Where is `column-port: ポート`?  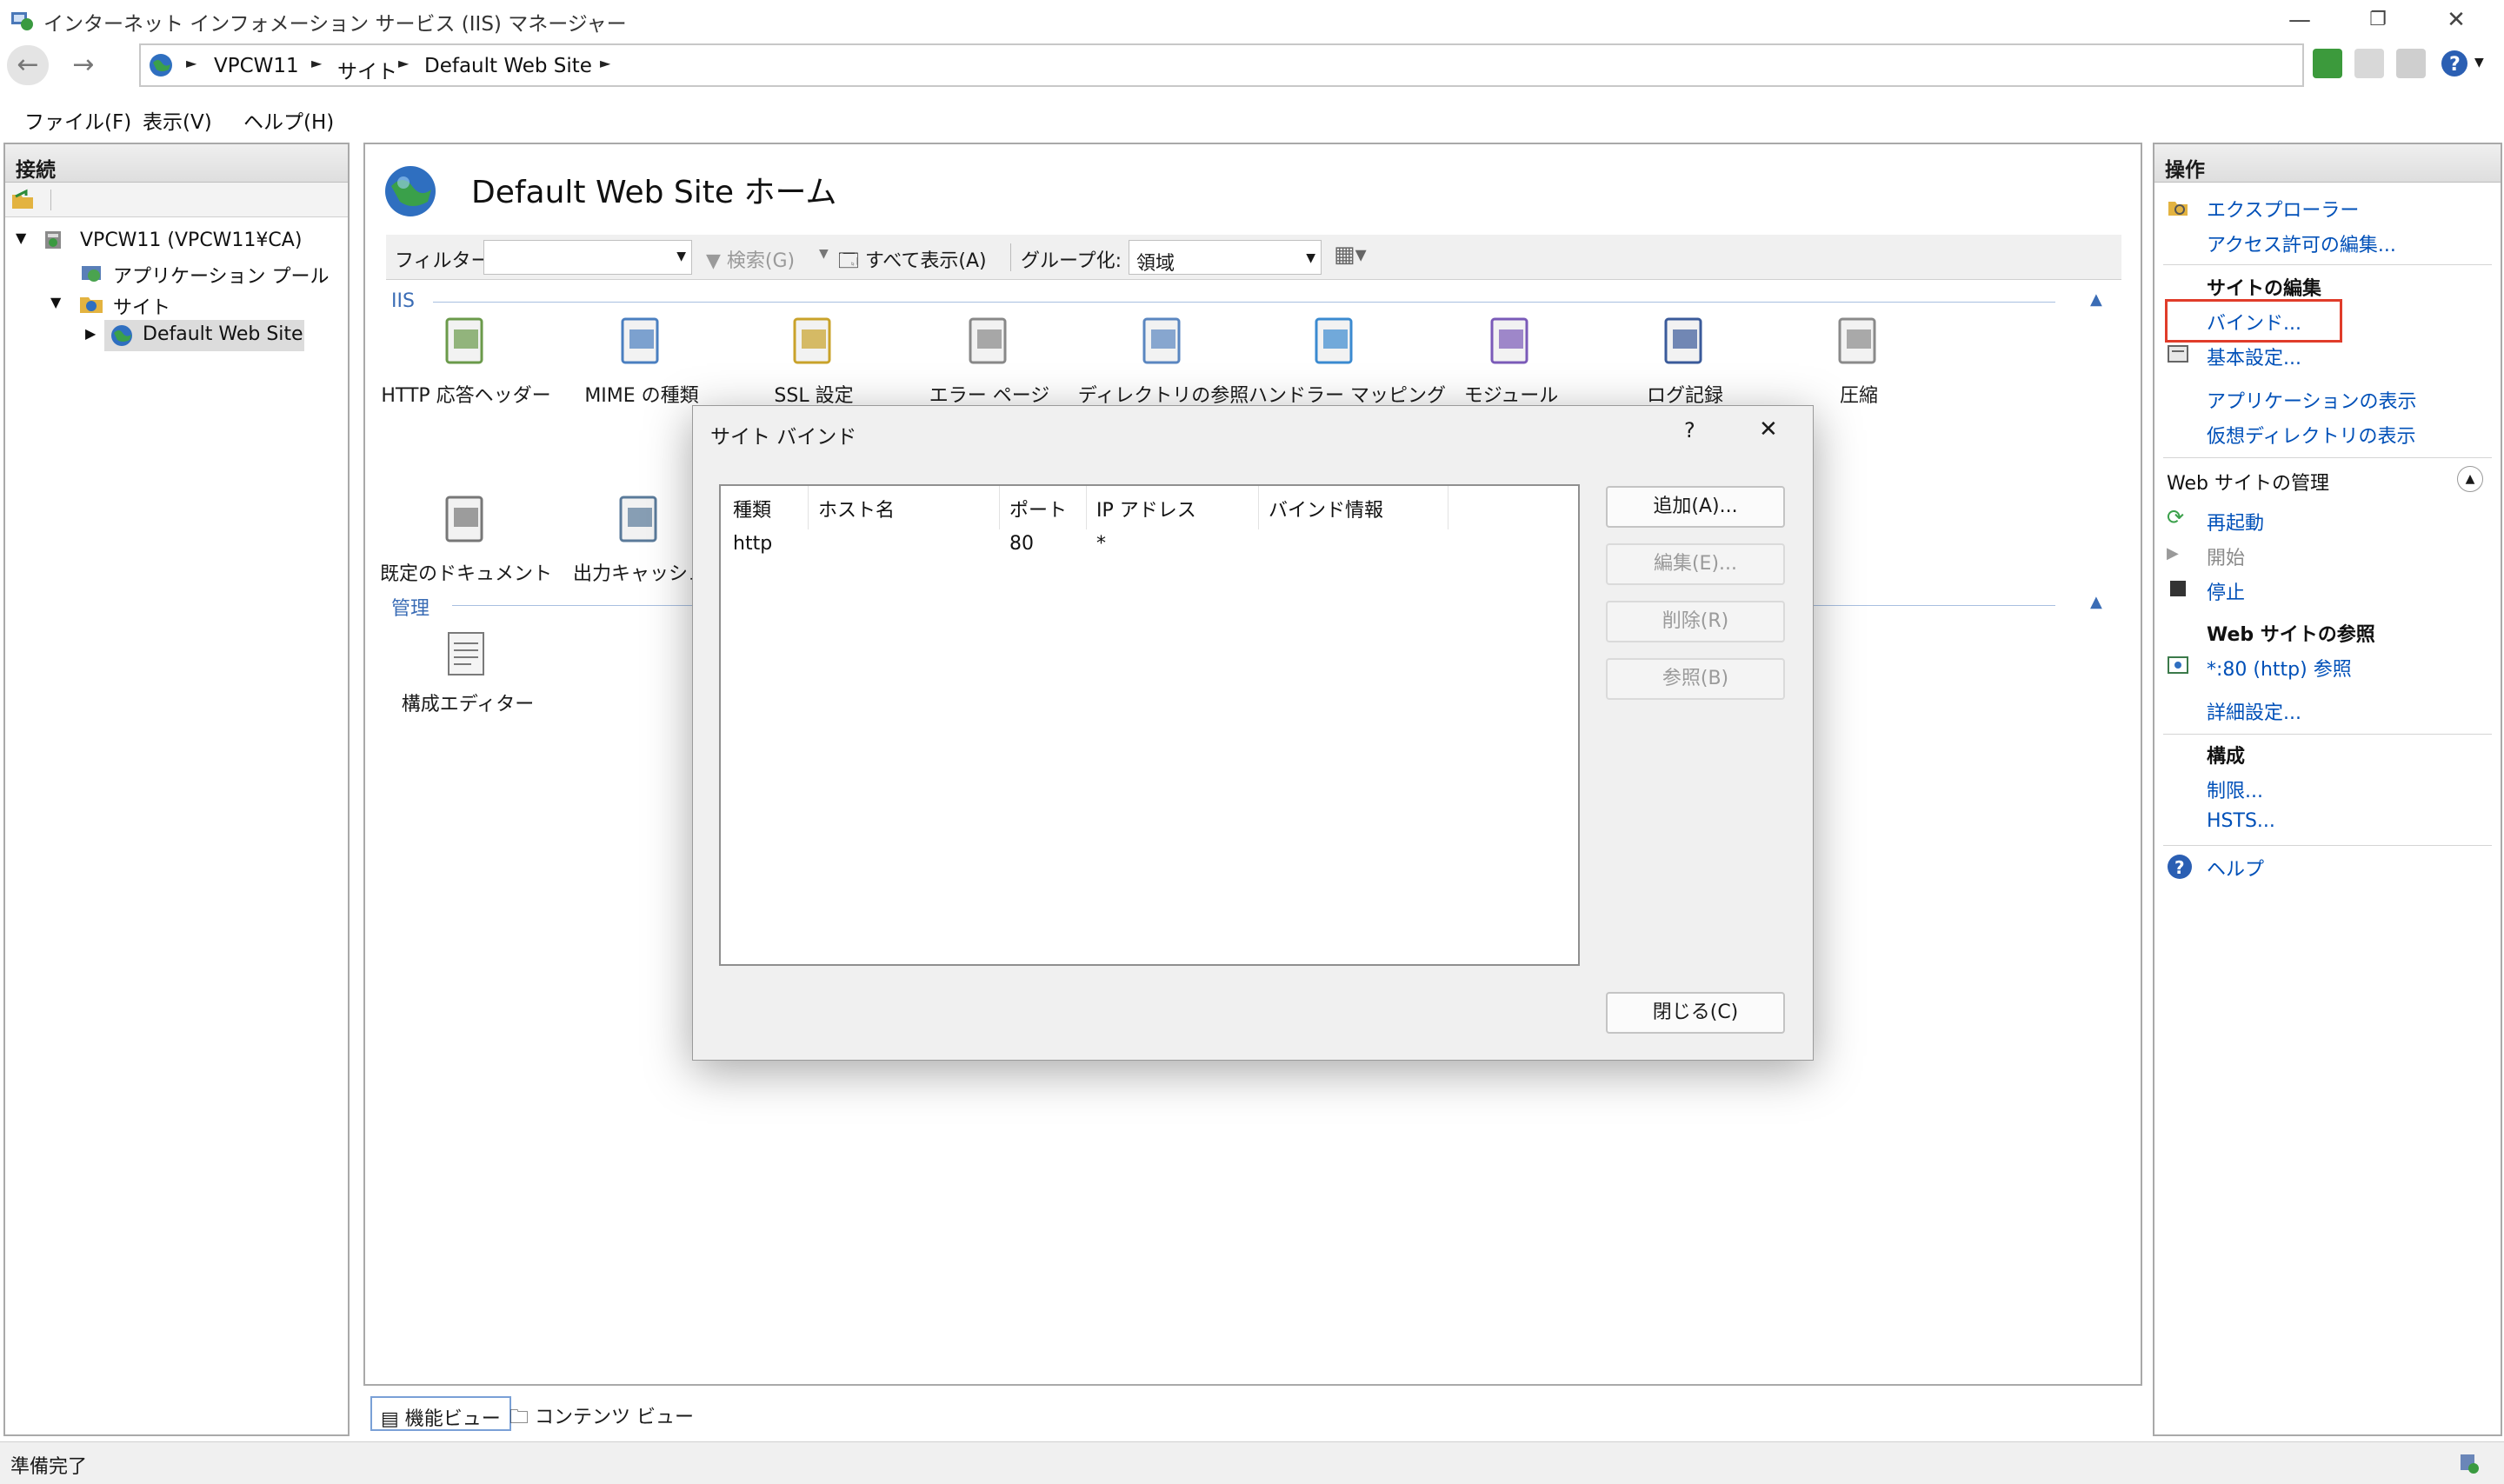 column-port: ポート is located at coordinates (1038, 508).